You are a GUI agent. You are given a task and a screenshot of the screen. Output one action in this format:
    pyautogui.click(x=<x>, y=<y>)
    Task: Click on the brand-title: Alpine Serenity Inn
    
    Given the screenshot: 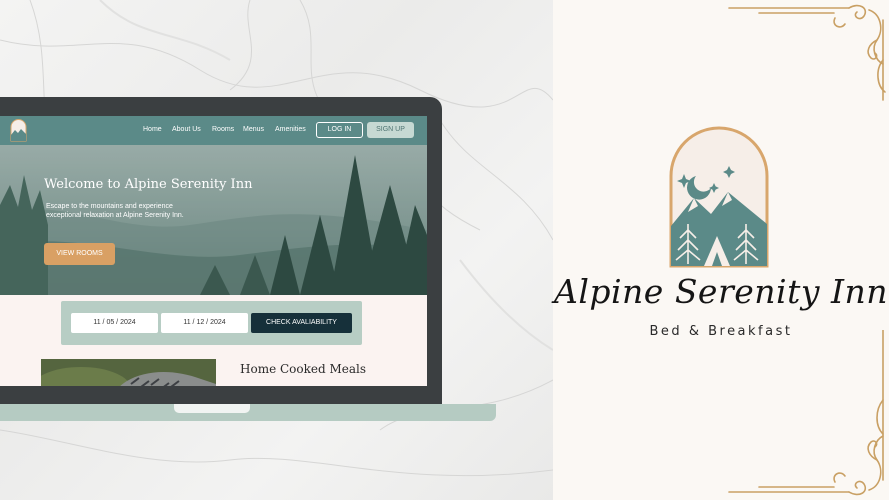 What is the action you would take?
    pyautogui.click(x=721, y=291)
    